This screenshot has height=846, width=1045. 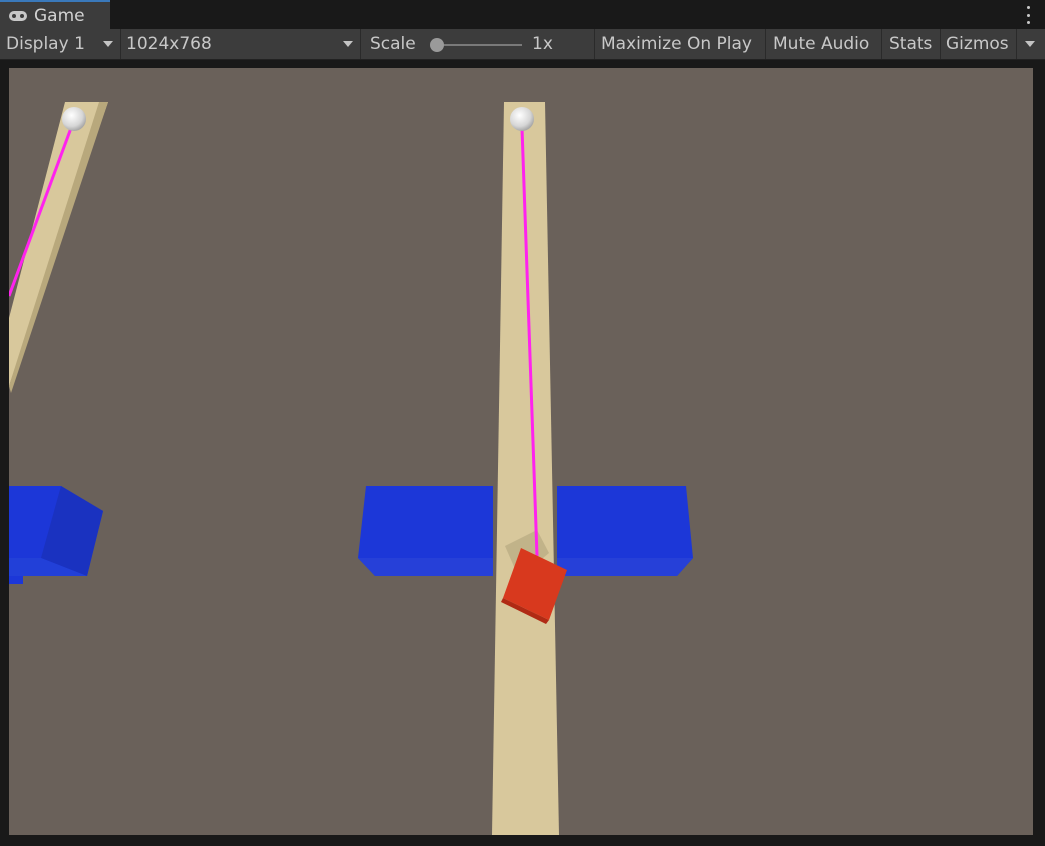 I want to click on scale-value: 1x, so click(x=542, y=44).